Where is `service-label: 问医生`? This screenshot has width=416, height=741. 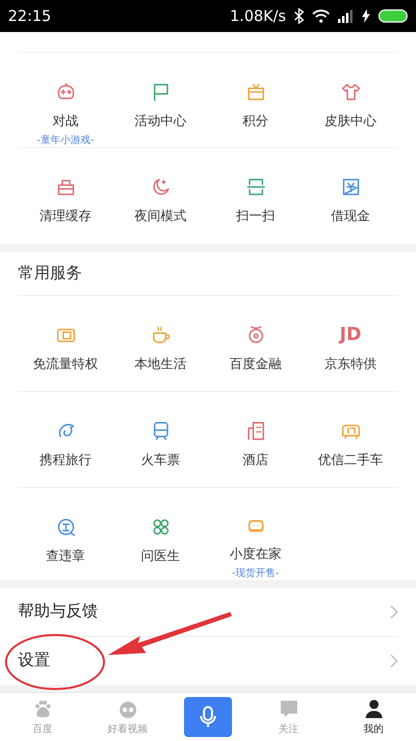
service-label: 问医生 is located at coordinates (160, 555).